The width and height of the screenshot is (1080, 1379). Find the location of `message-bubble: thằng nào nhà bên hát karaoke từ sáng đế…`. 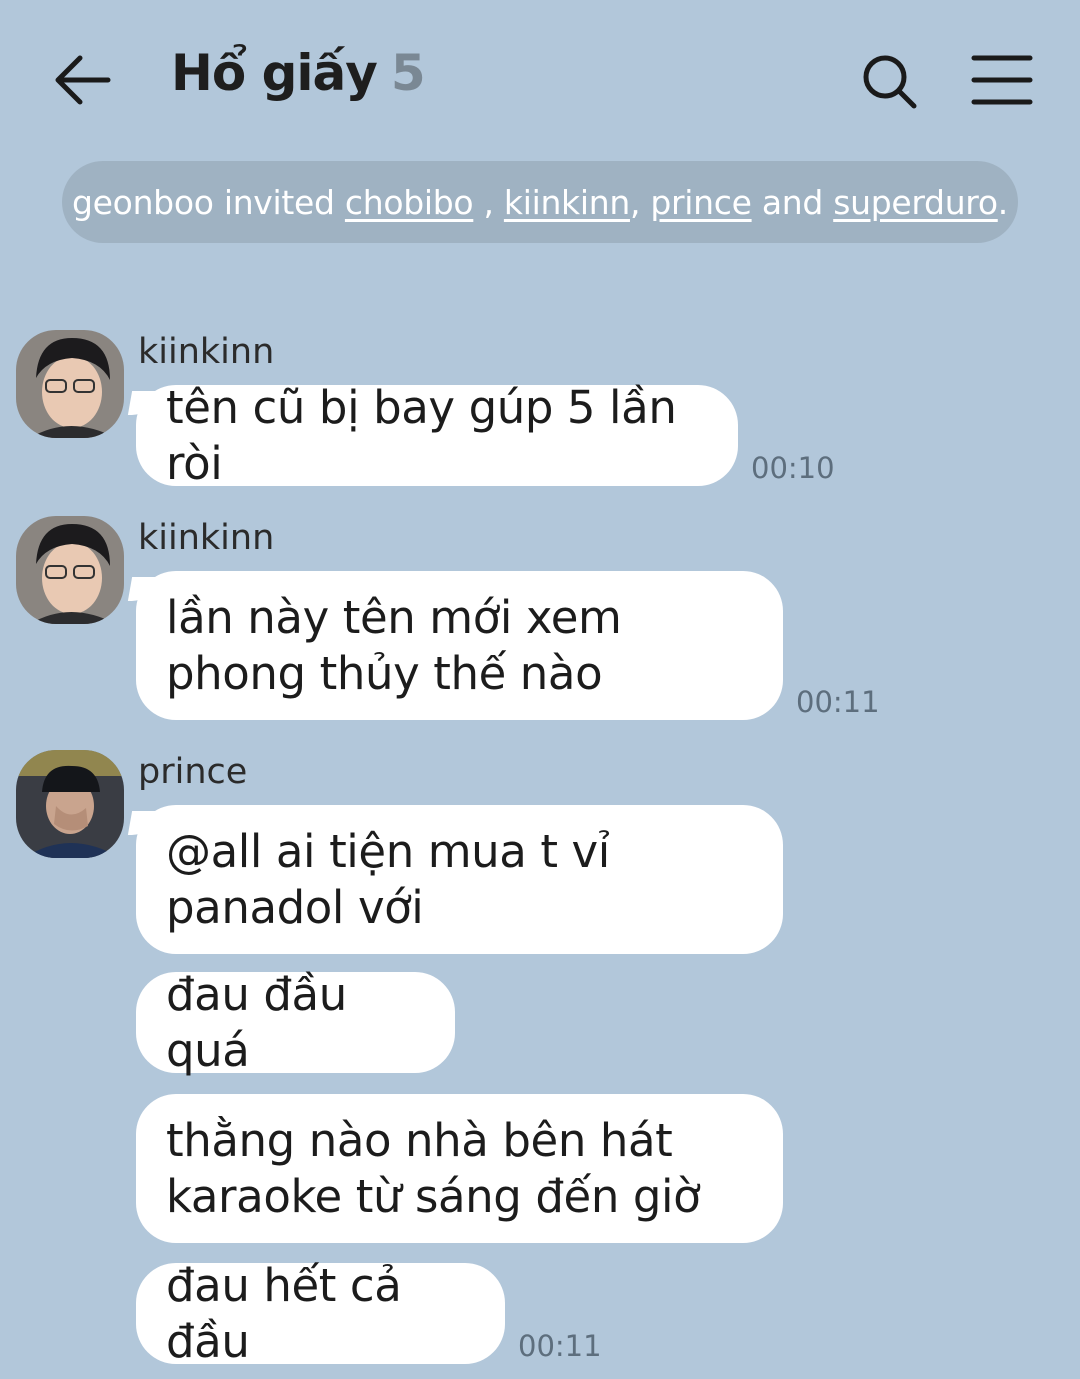

message-bubble: thằng nào nhà bên hát karaoke từ sáng đế… is located at coordinates (459, 1168).